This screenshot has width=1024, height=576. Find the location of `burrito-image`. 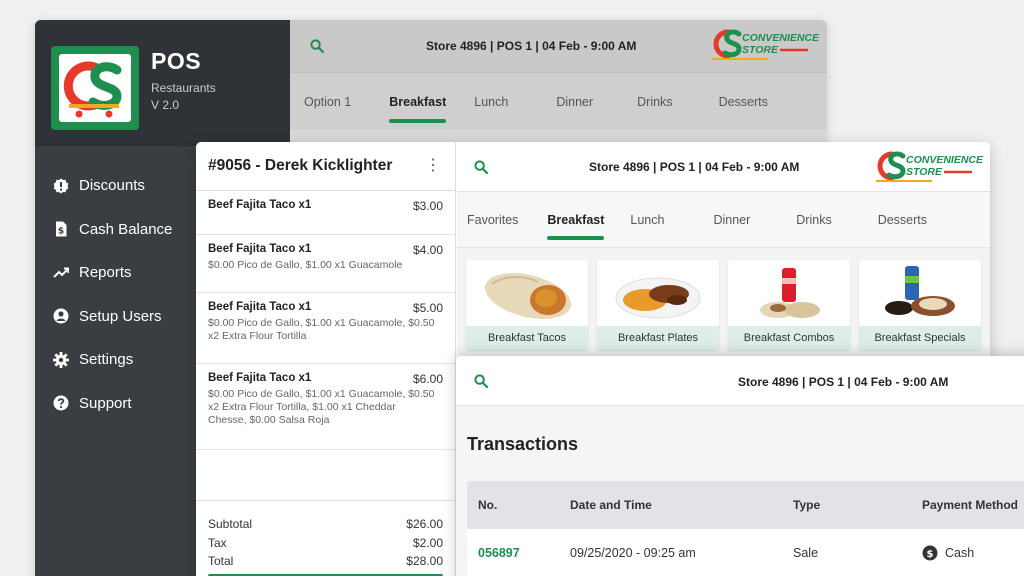

burrito-image is located at coordinates (528, 296).